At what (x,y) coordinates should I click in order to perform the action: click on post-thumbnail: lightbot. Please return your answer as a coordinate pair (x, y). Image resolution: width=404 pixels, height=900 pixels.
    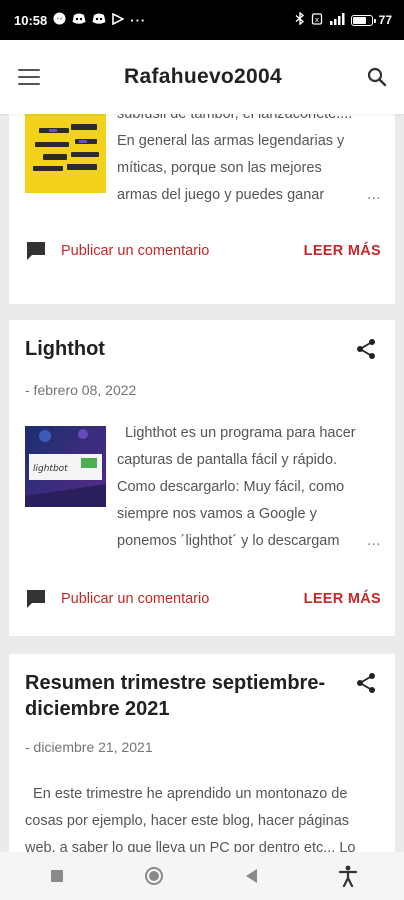
    Looking at the image, I should click on (65, 466).